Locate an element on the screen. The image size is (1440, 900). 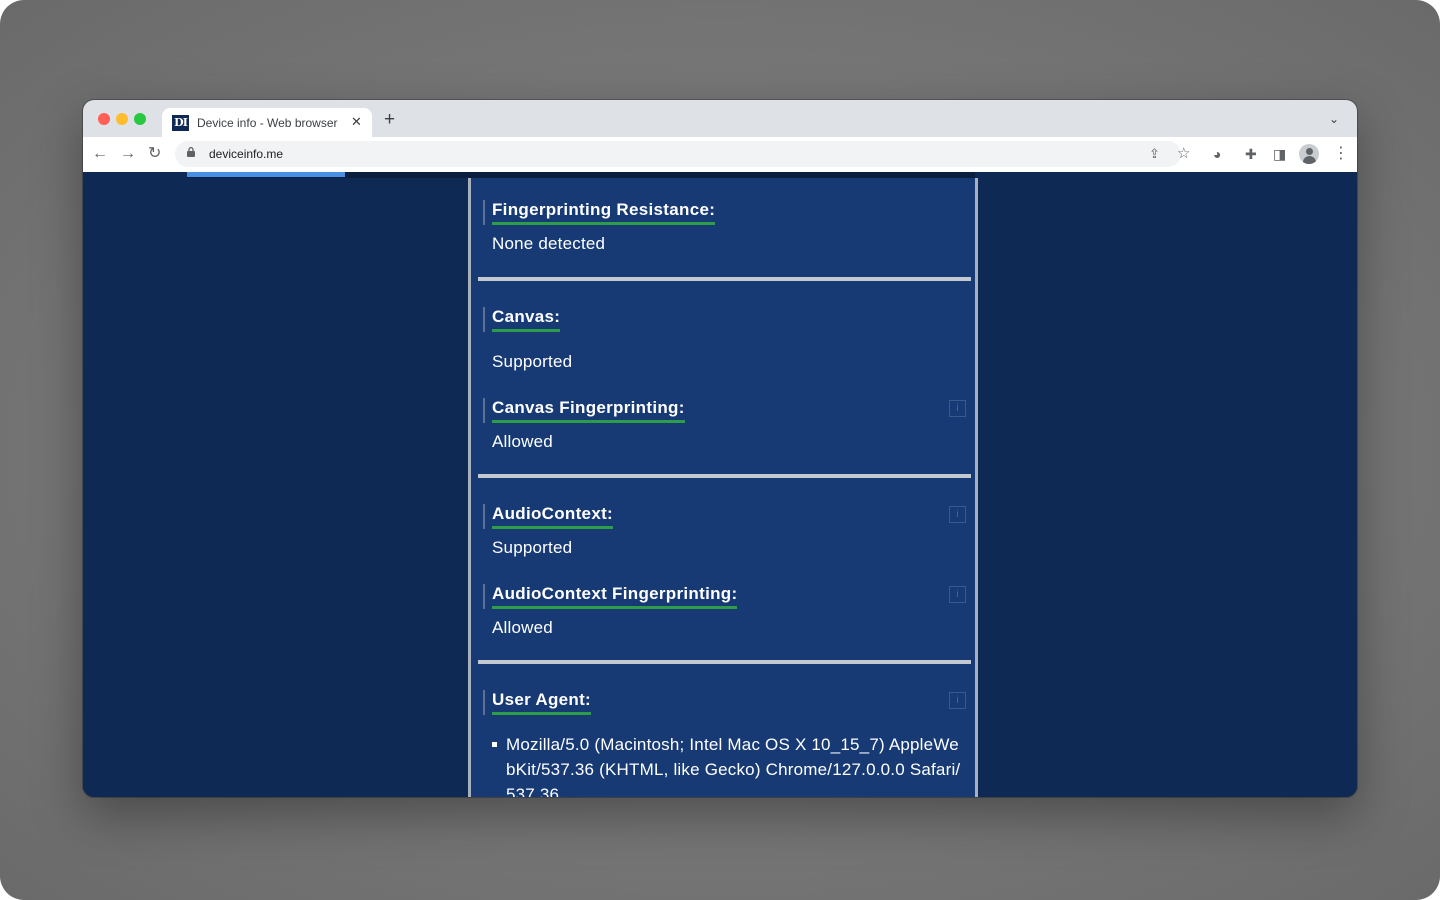
cookie-icon: ◕ is located at coordinates (1217, 154).